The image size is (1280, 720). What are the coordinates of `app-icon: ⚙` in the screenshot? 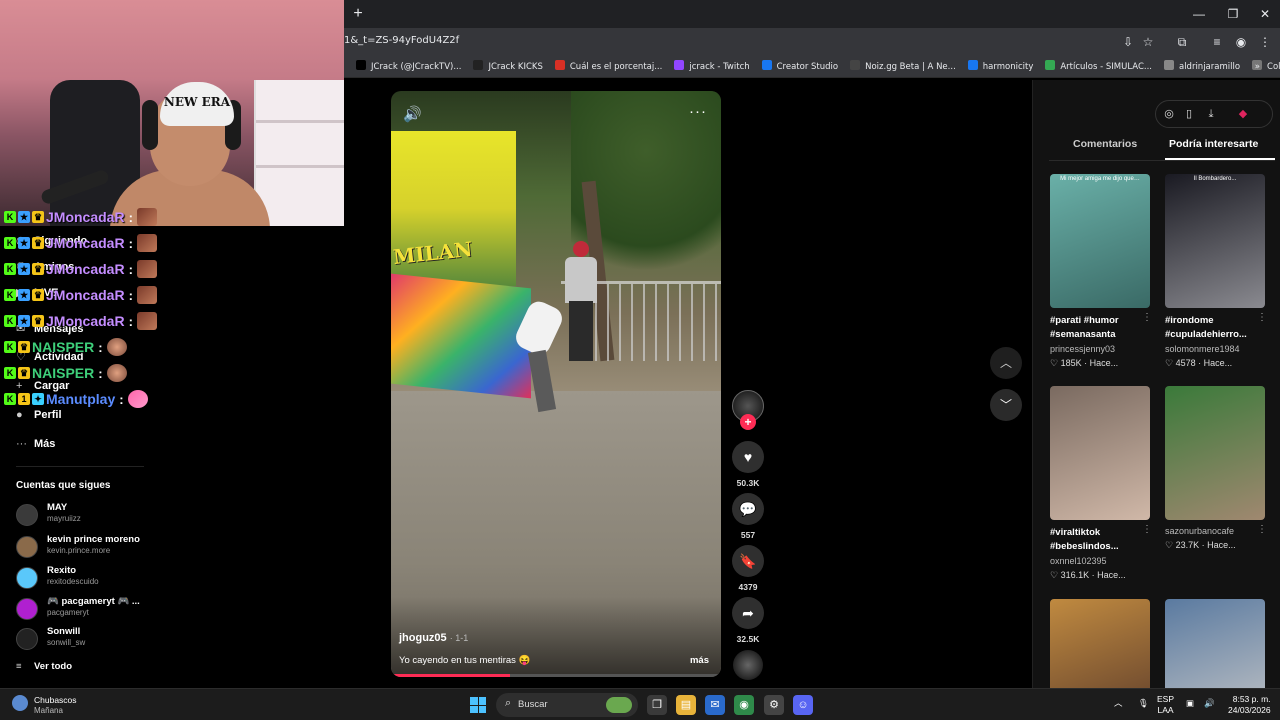 It's located at (774, 705).